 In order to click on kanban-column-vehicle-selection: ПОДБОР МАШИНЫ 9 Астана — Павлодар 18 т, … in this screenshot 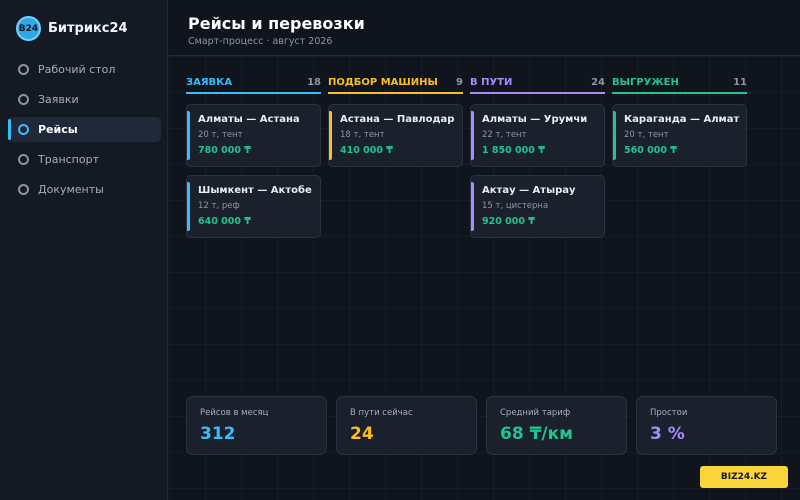, I will do `click(395, 119)`.